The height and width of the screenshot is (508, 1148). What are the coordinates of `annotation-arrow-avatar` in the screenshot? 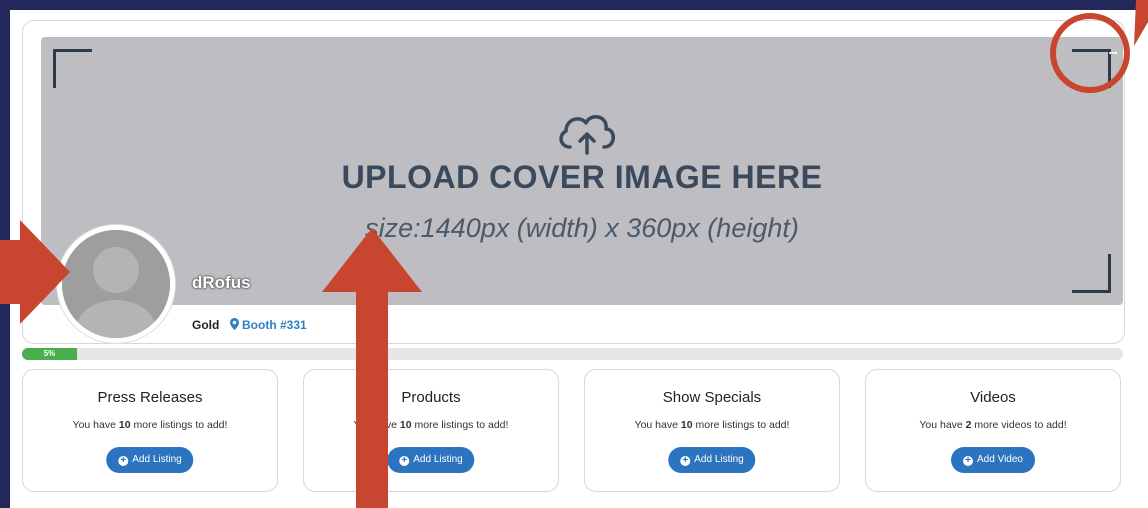 It's located at (35, 272).